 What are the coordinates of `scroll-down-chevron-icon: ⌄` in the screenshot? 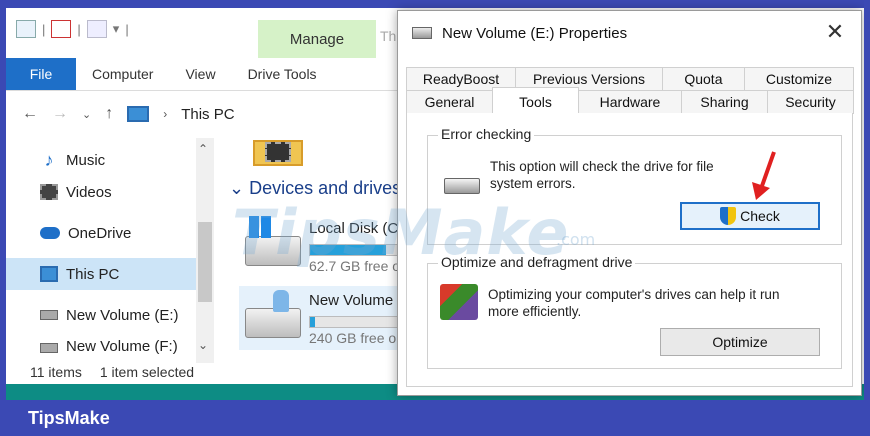 It's located at (203, 345).